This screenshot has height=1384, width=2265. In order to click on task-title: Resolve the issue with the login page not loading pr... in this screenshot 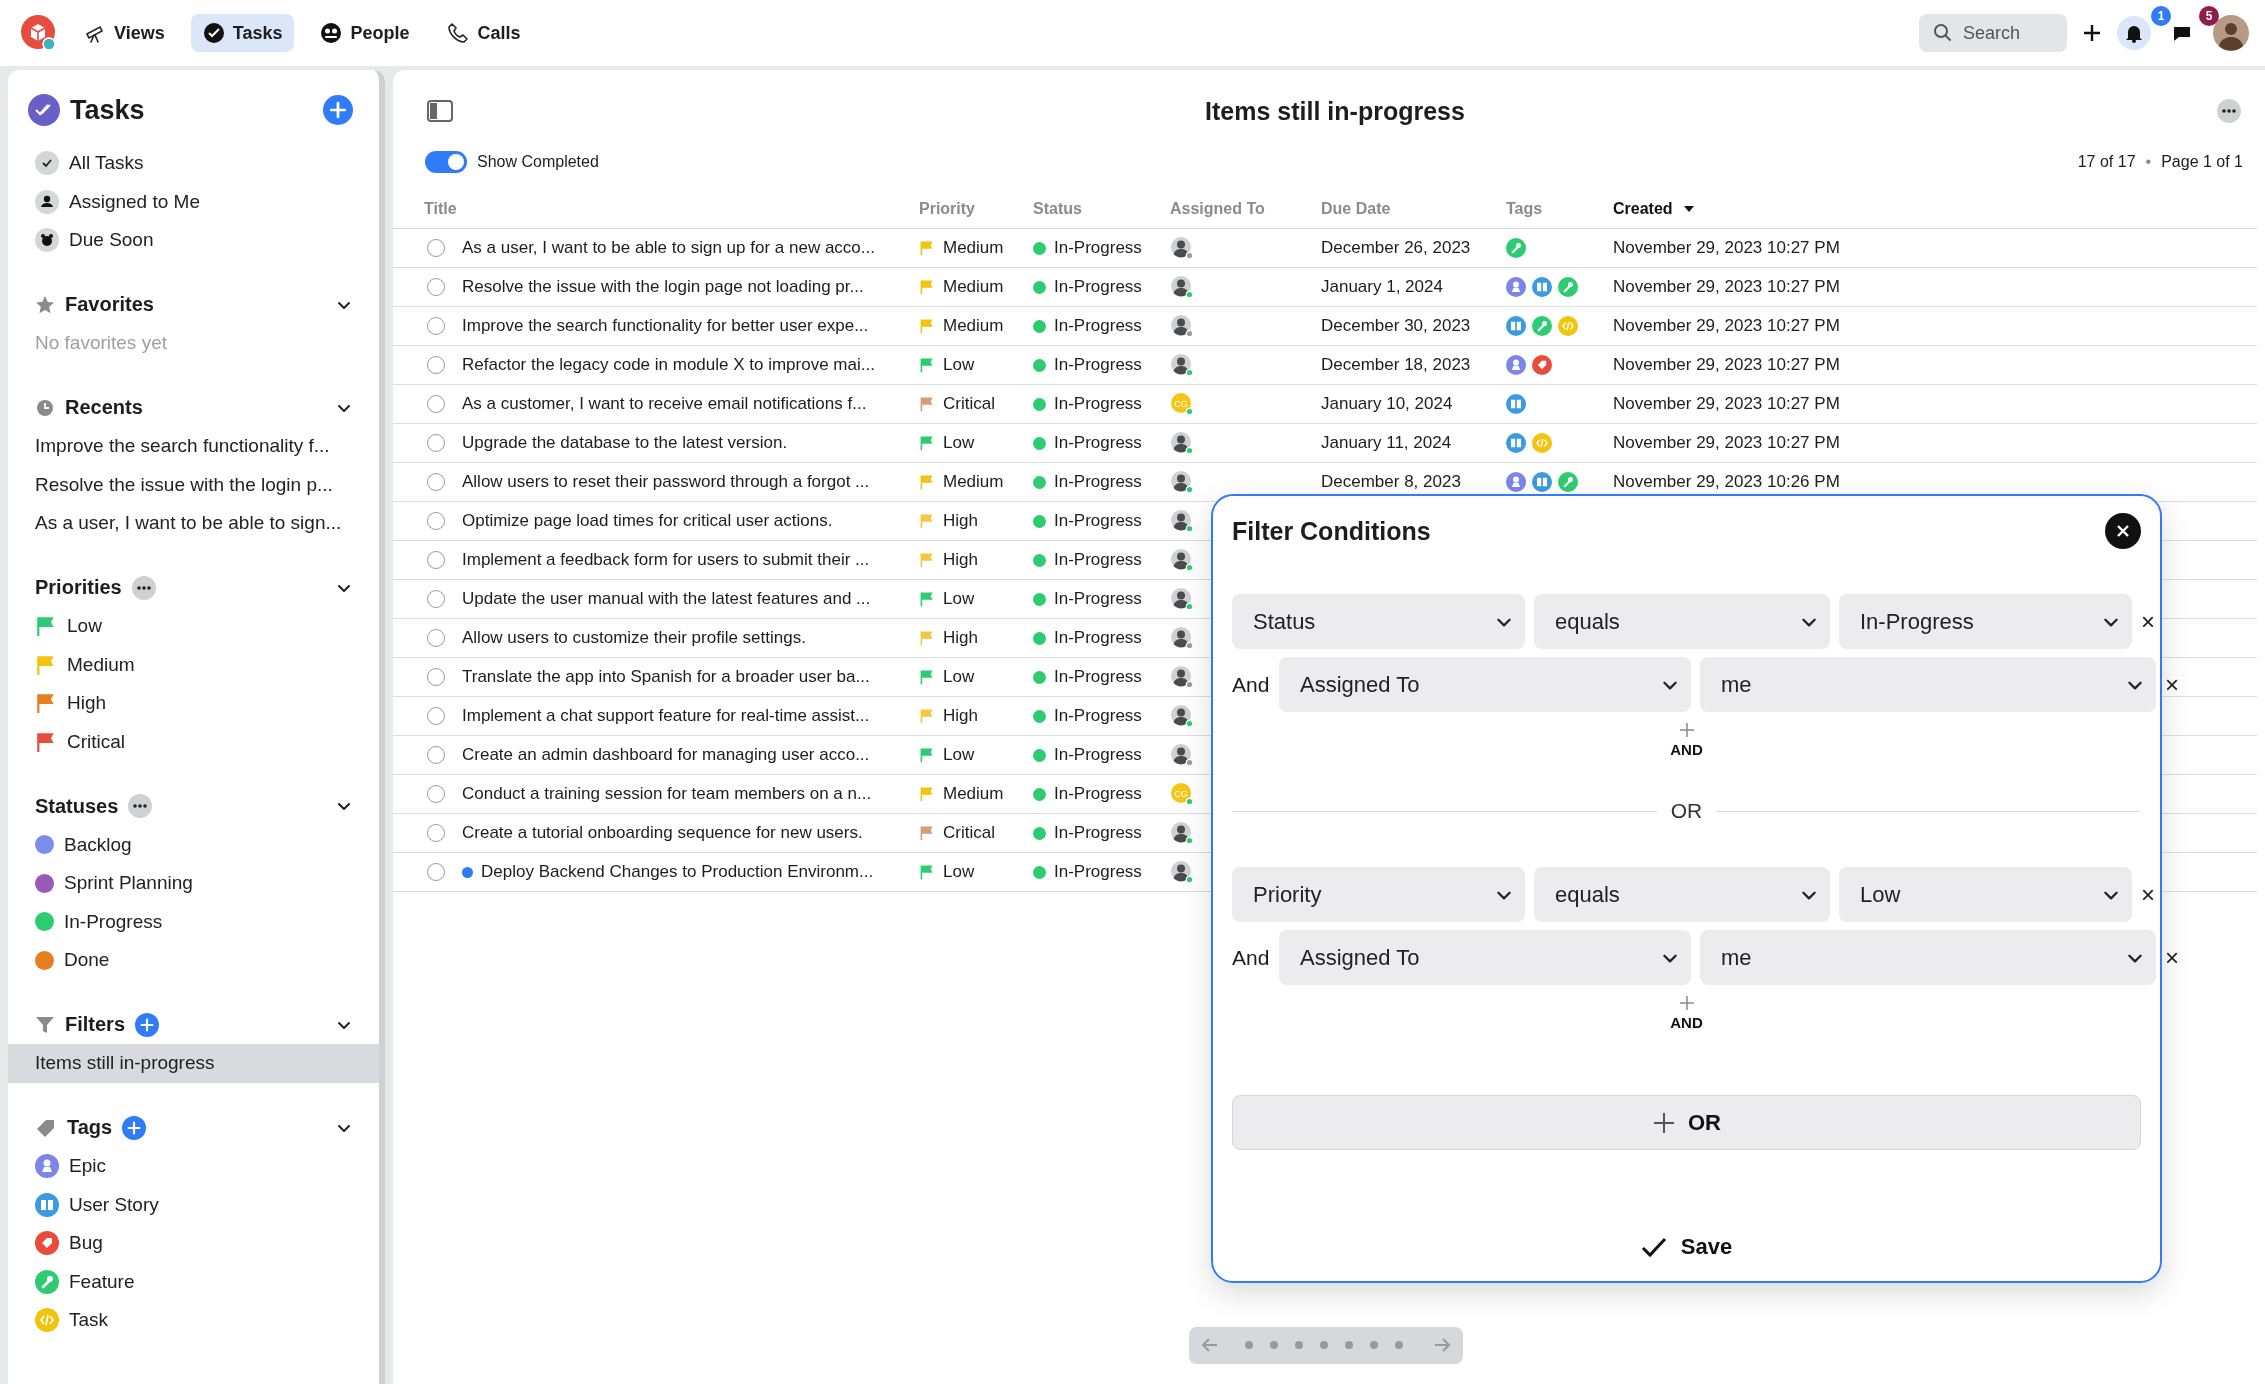, I will do `click(663, 287)`.